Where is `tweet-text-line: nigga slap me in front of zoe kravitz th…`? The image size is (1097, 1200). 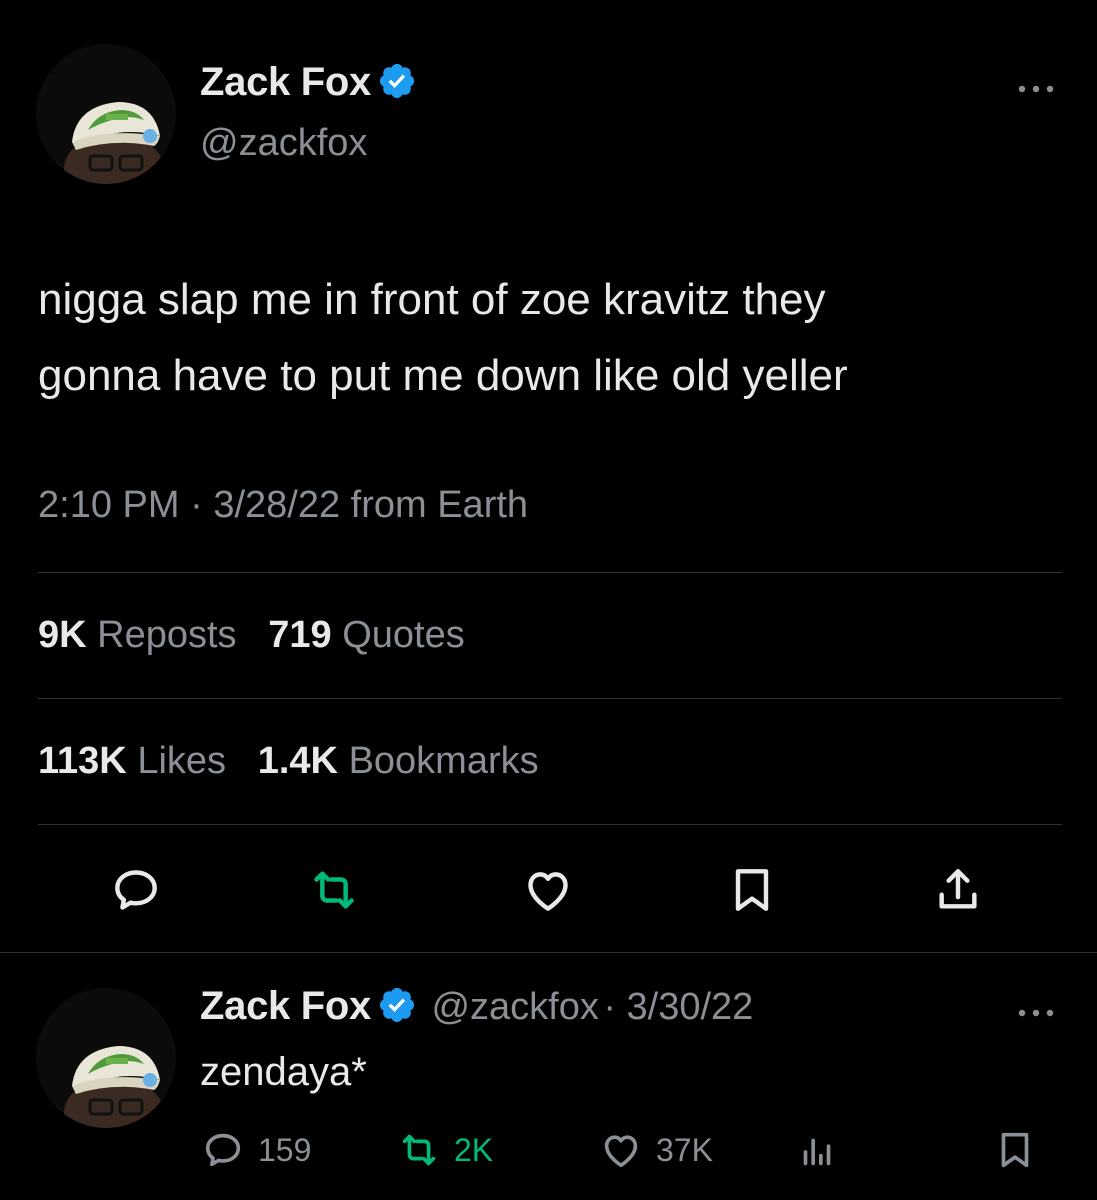 tweet-text-line: nigga slap me in front of zoe kravitz th… is located at coordinates (432, 299).